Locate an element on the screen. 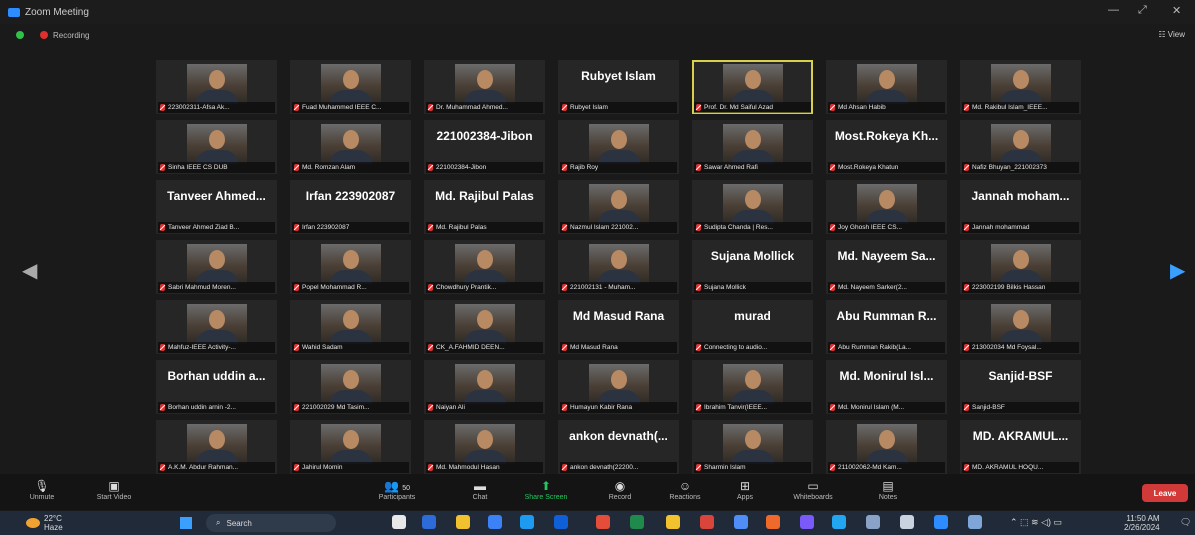 The width and height of the screenshot is (1195, 535). system-tray-icons: ⌃ ⬚ ≋ ◁) ▭ is located at coordinates (1036, 522).